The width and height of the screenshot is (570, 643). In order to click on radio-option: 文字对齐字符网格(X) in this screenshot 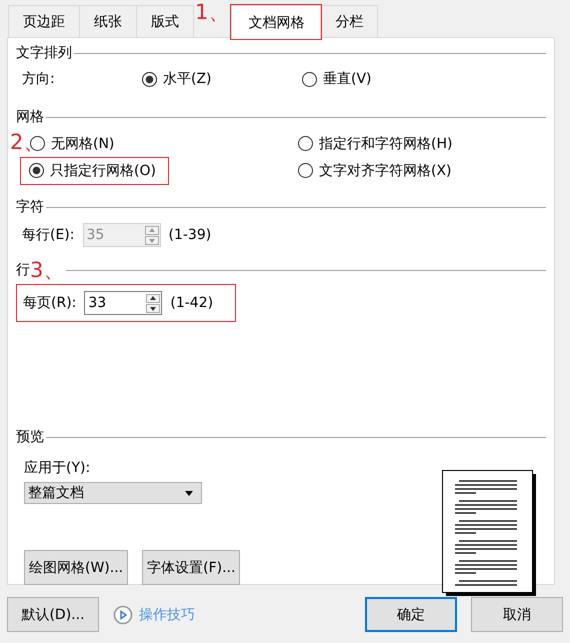, I will do `click(375, 171)`.